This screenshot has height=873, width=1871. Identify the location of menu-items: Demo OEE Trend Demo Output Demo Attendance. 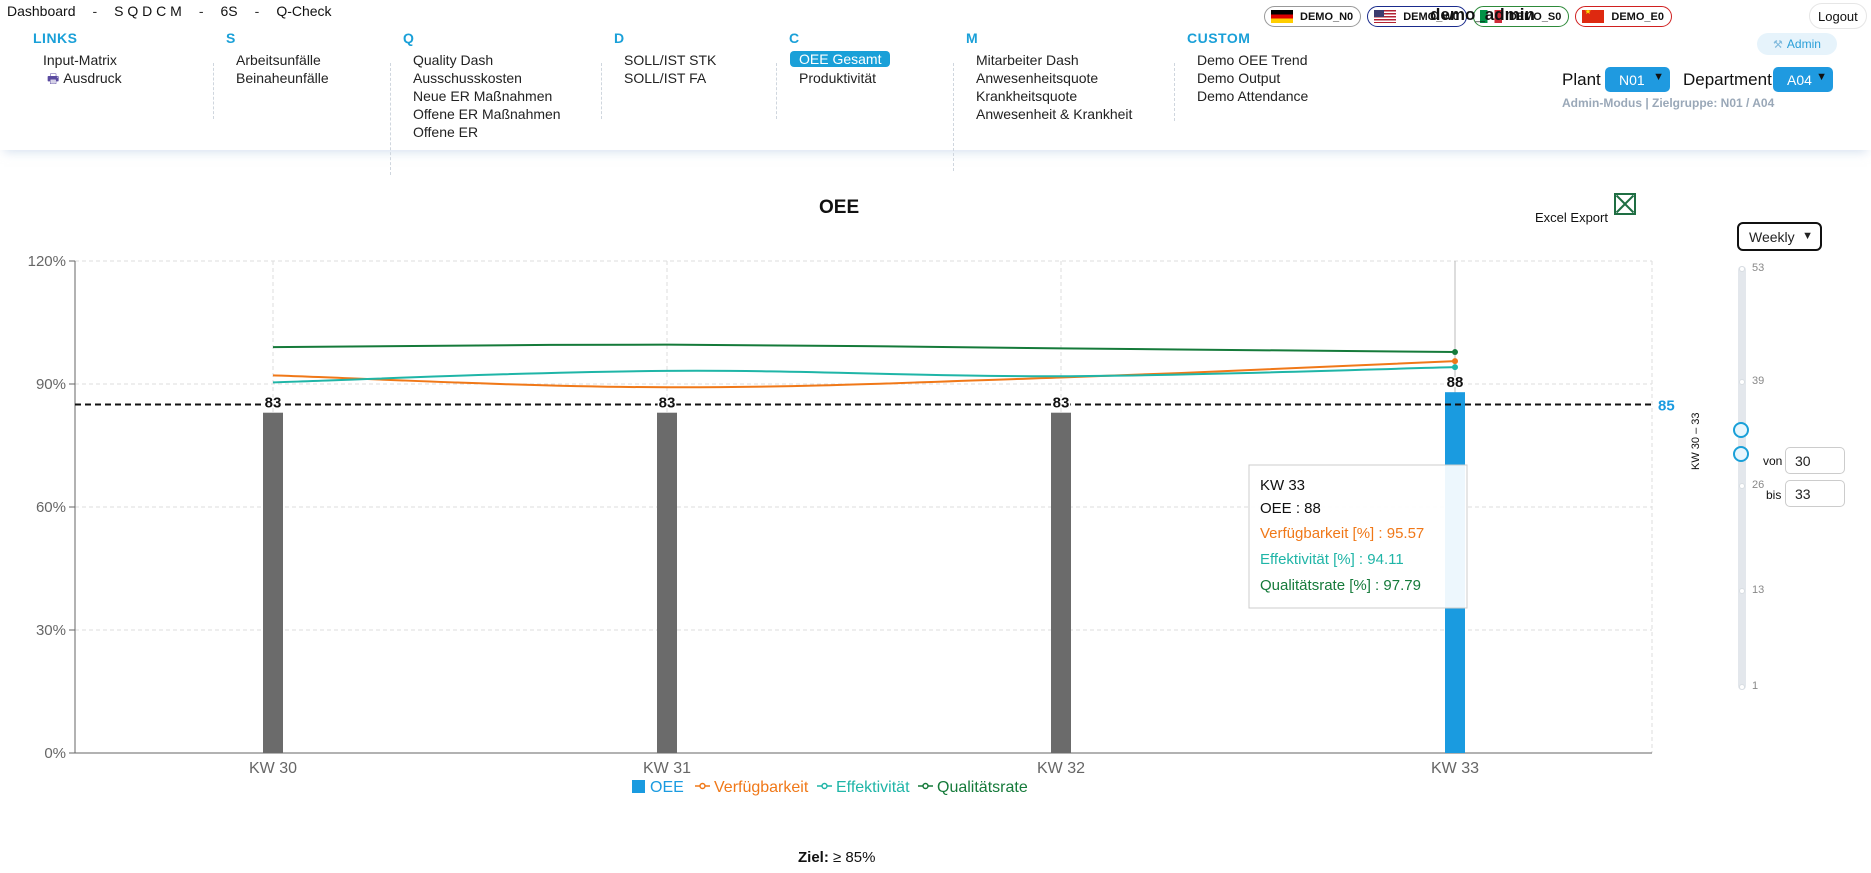
(1247, 78).